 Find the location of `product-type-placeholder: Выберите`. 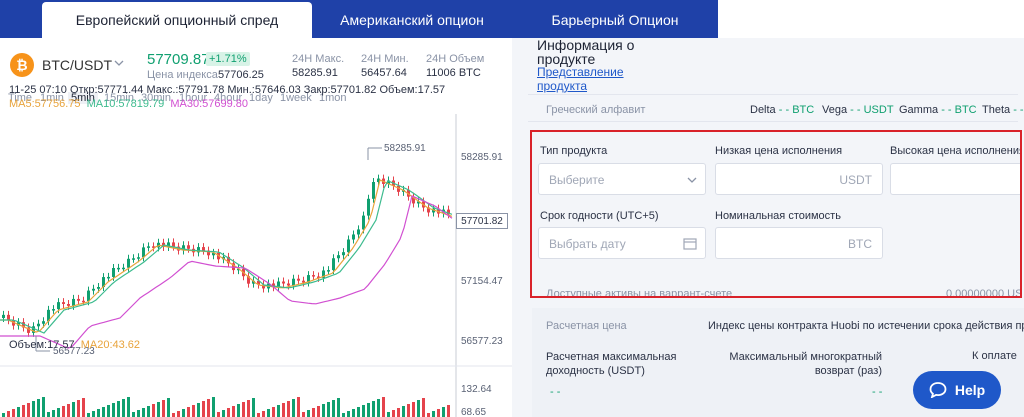

product-type-placeholder: Выберите is located at coordinates (577, 180).